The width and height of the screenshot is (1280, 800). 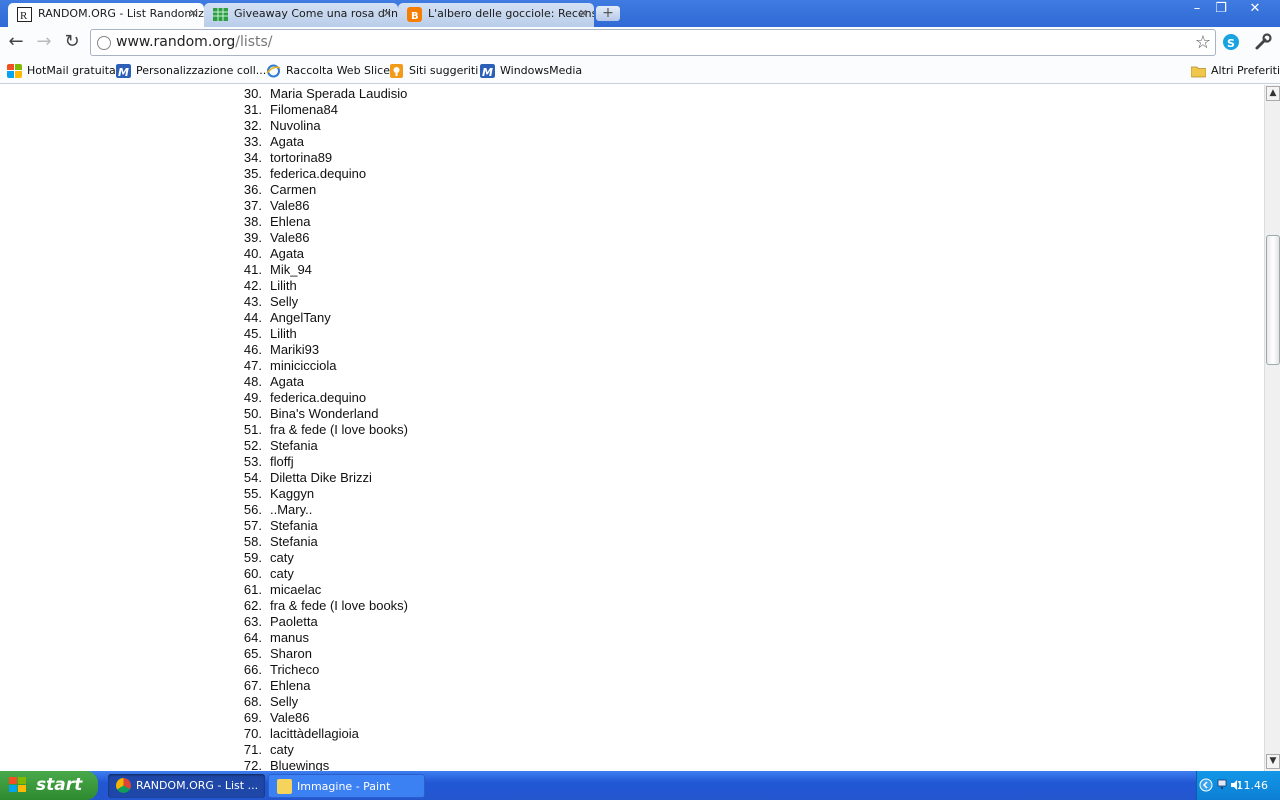 I want to click on list-item-name: Maria Sperada Laudisio, so click(x=339, y=93).